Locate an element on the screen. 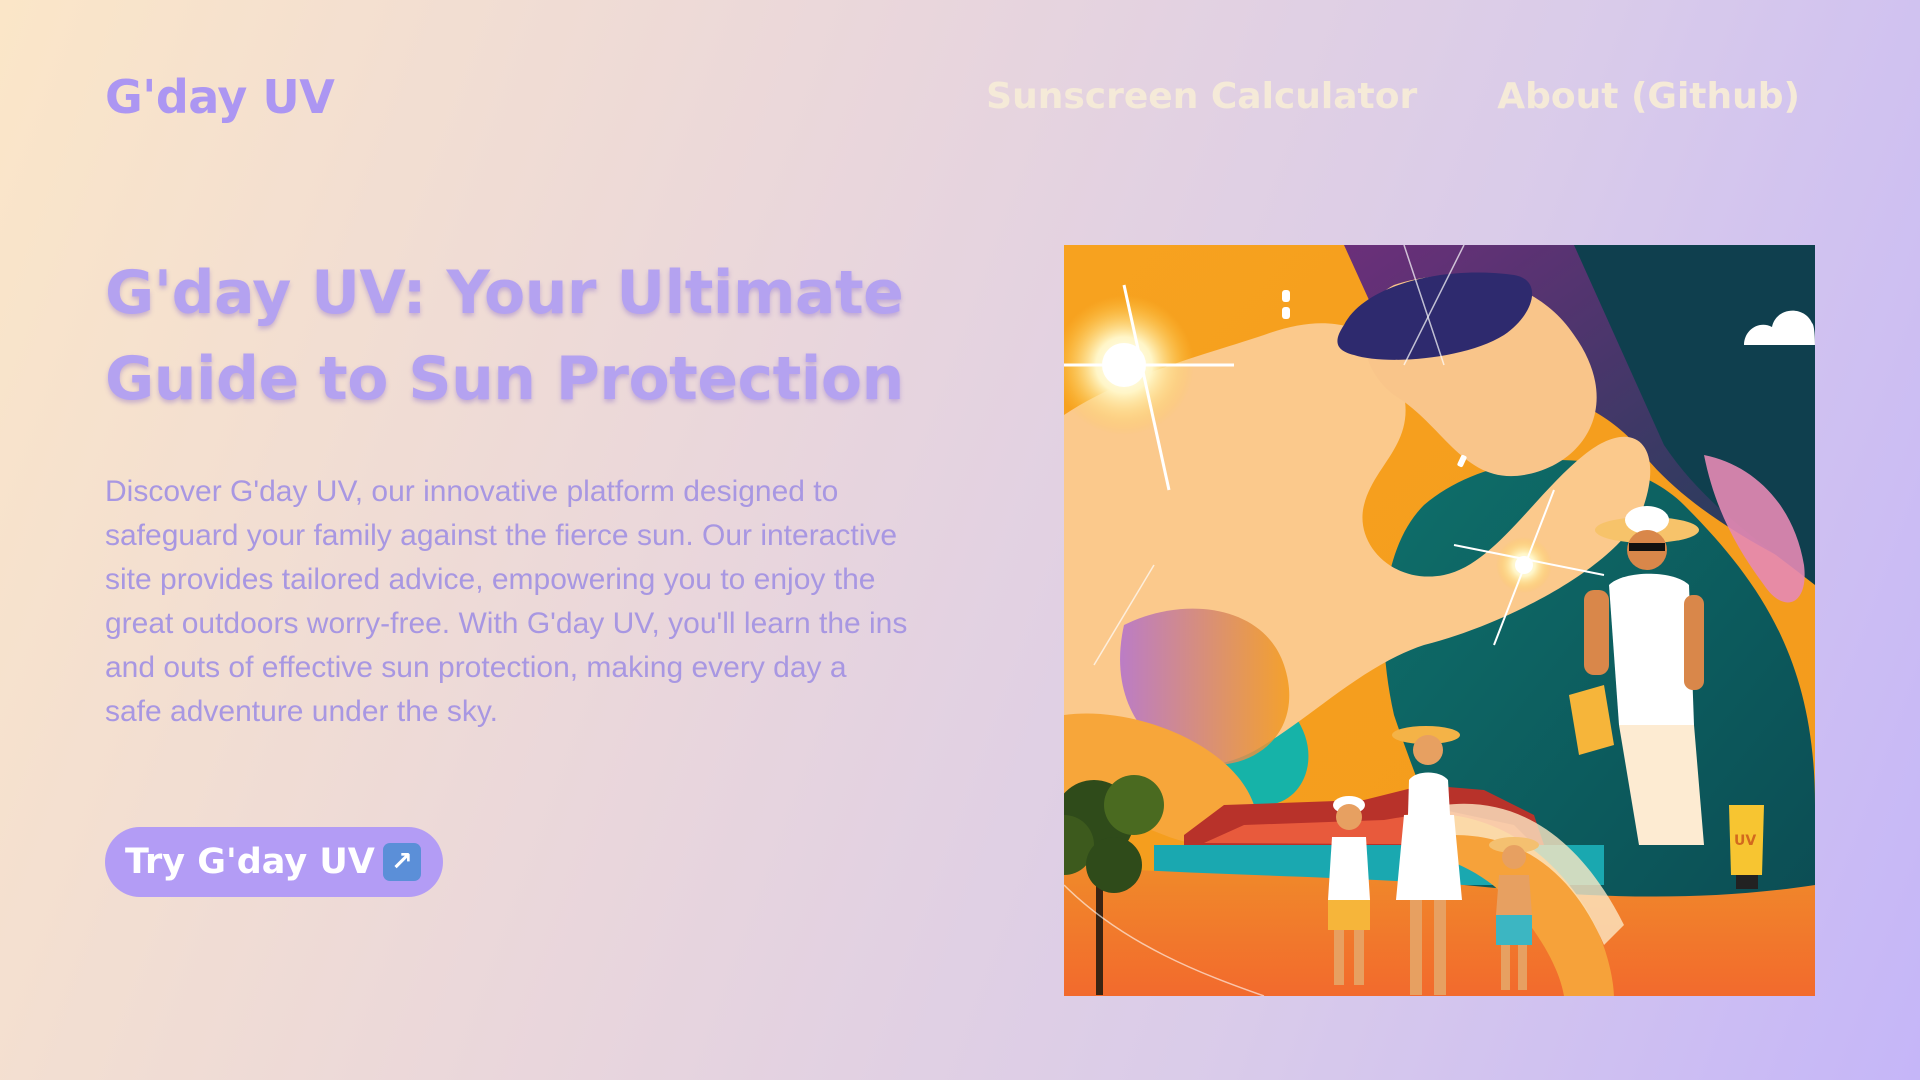 Image resolution: width=1920 pixels, height=1080 pixels. main-nav: Sunscreen Calculator About (Github) is located at coordinates (1393, 96).